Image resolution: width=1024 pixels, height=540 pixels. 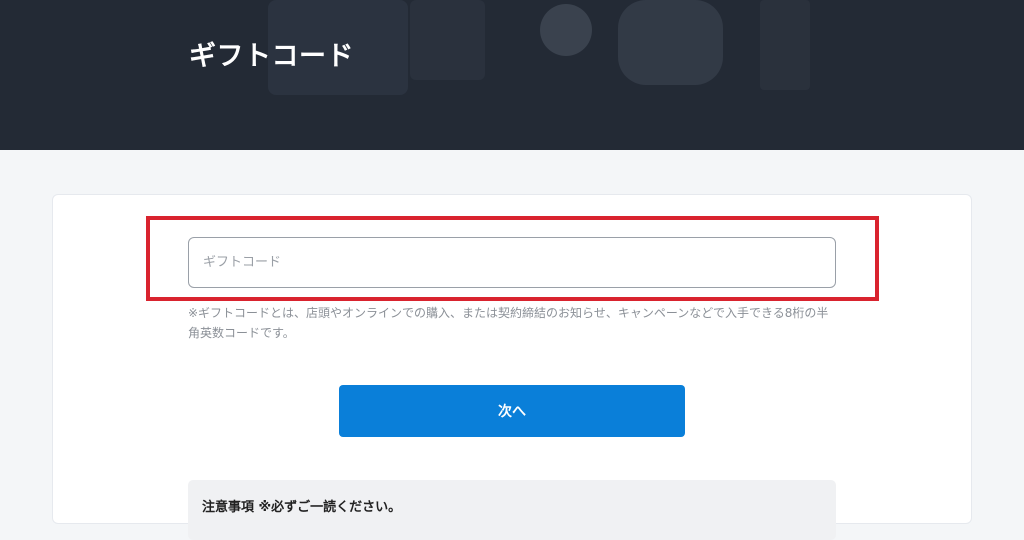 I want to click on page-title: ギフトコード, so click(x=271, y=56).